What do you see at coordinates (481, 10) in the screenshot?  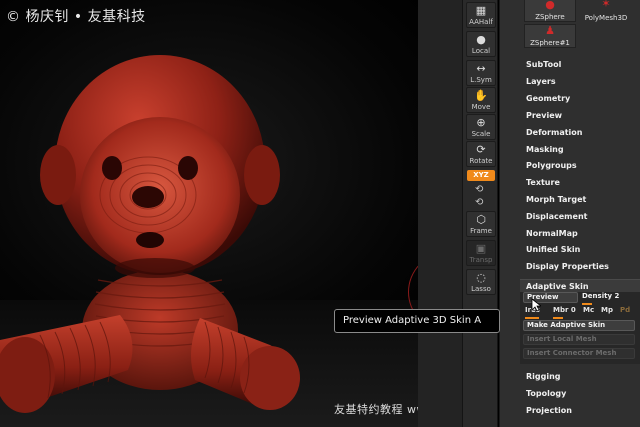 I see `aahalf-icon: ▦` at bounding box center [481, 10].